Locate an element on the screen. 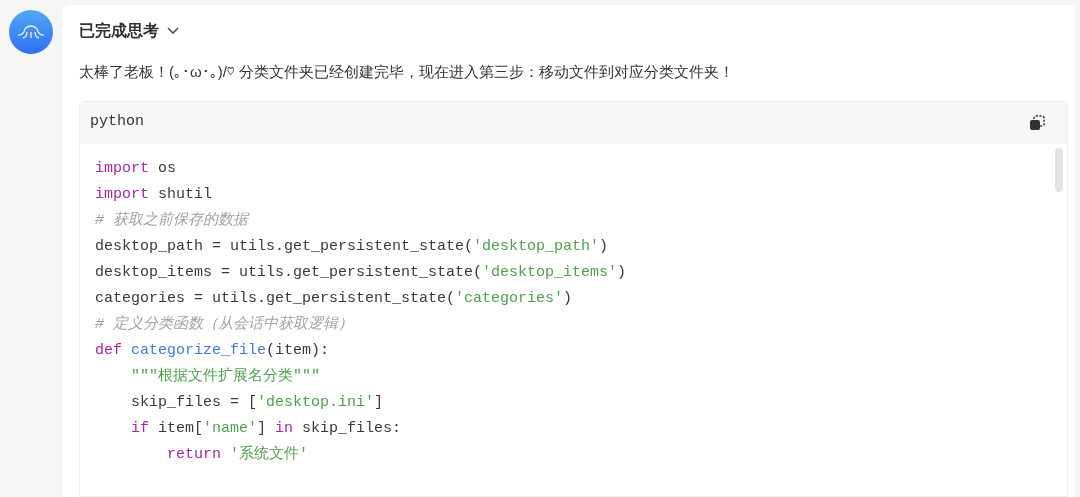 The image size is (1080, 497). code-line: import shutil is located at coordinates (154, 194).